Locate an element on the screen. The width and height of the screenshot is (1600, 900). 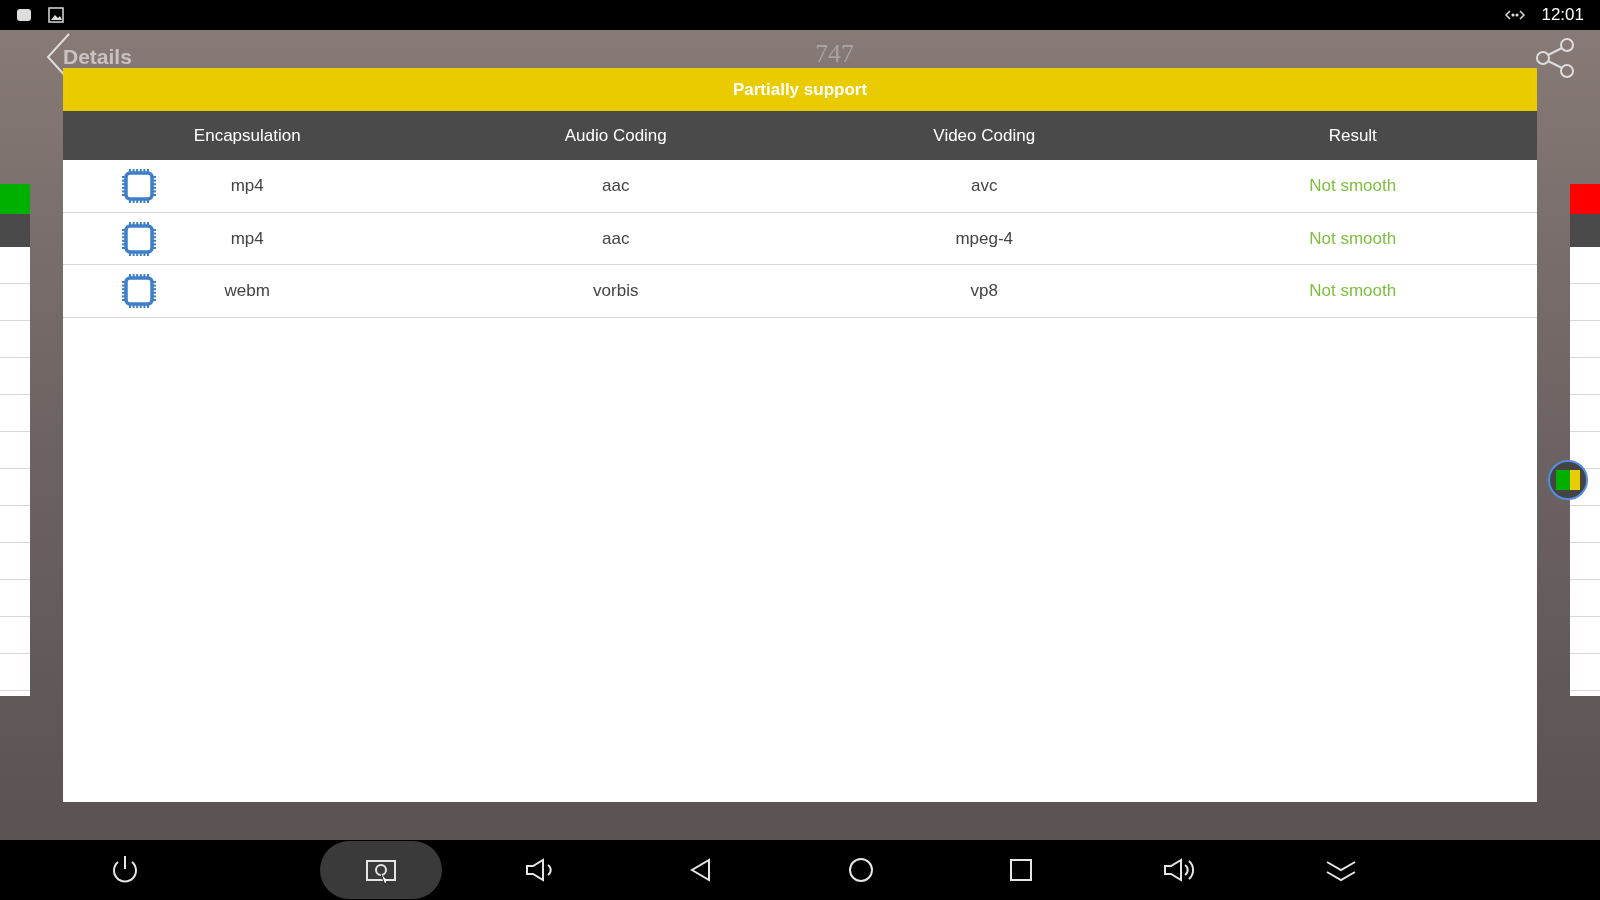
image-icon is located at coordinates (56, 15).